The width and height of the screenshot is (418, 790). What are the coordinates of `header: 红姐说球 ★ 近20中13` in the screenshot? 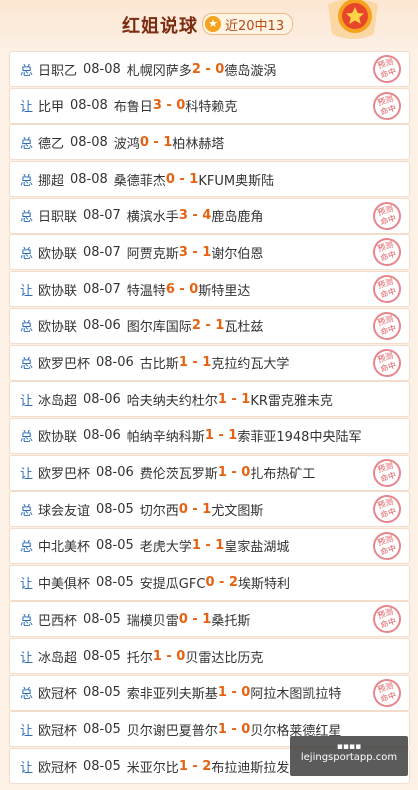 It's located at (209, 24).